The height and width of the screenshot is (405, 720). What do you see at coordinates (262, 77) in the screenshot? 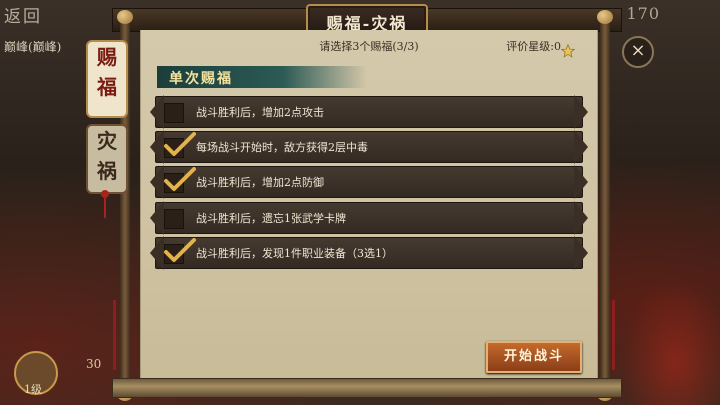
I see `section-header: 单次赐福` at bounding box center [262, 77].